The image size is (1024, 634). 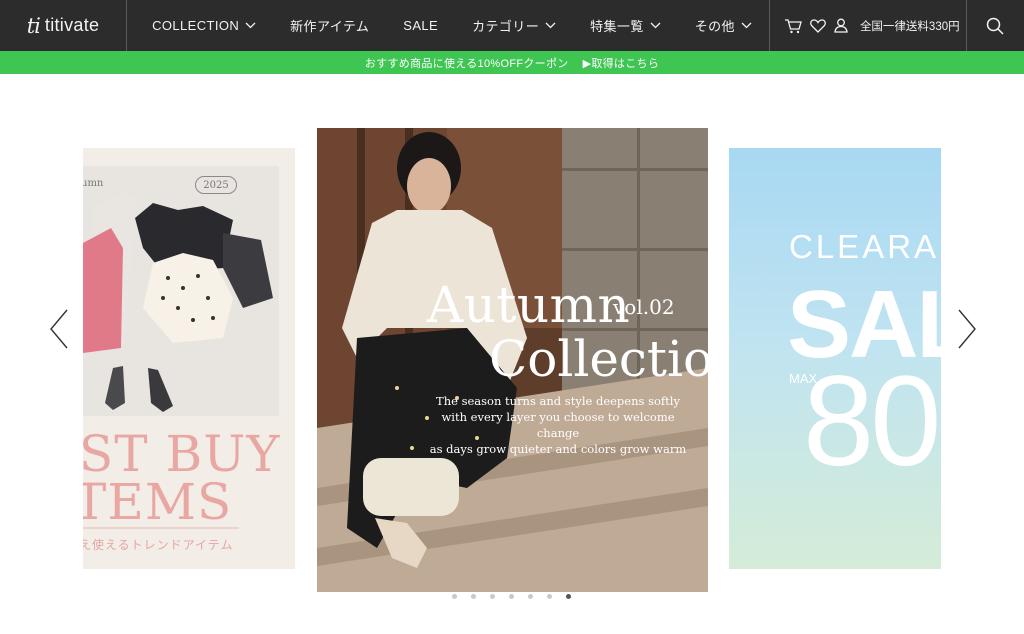 I want to click on shipping-info: 全国一律送料330円, so click(x=909, y=26).